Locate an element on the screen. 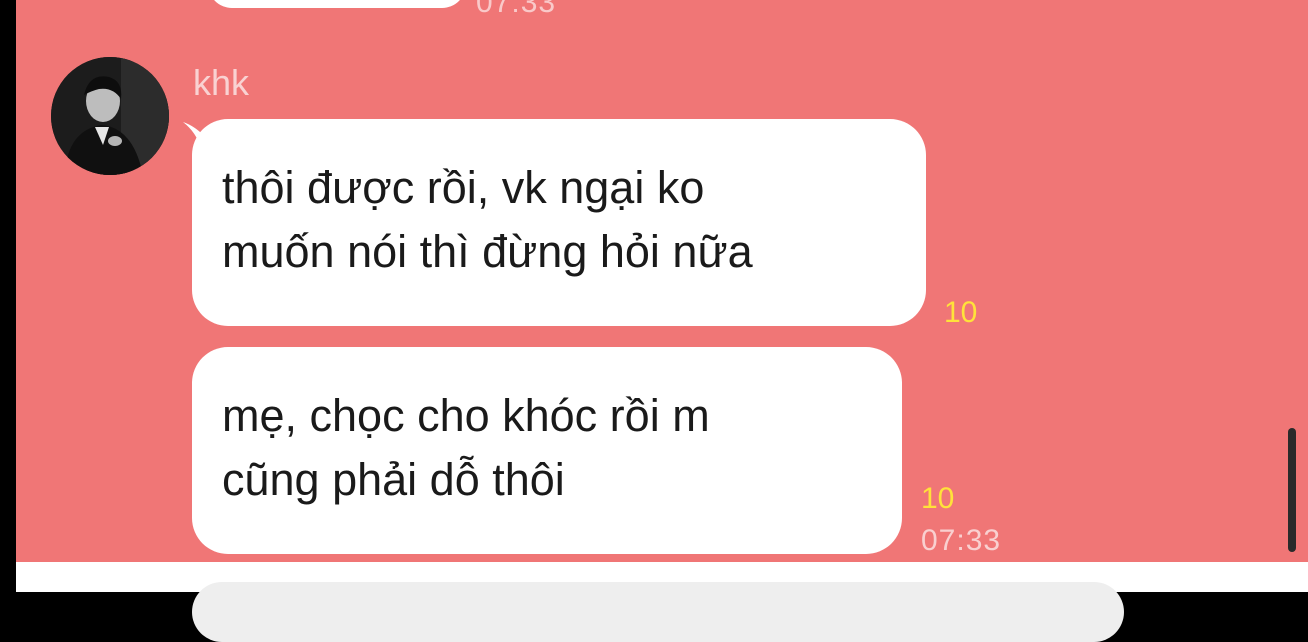 Image resolution: width=1308 pixels, height=642 pixels. avatar is located at coordinates (110, 116).